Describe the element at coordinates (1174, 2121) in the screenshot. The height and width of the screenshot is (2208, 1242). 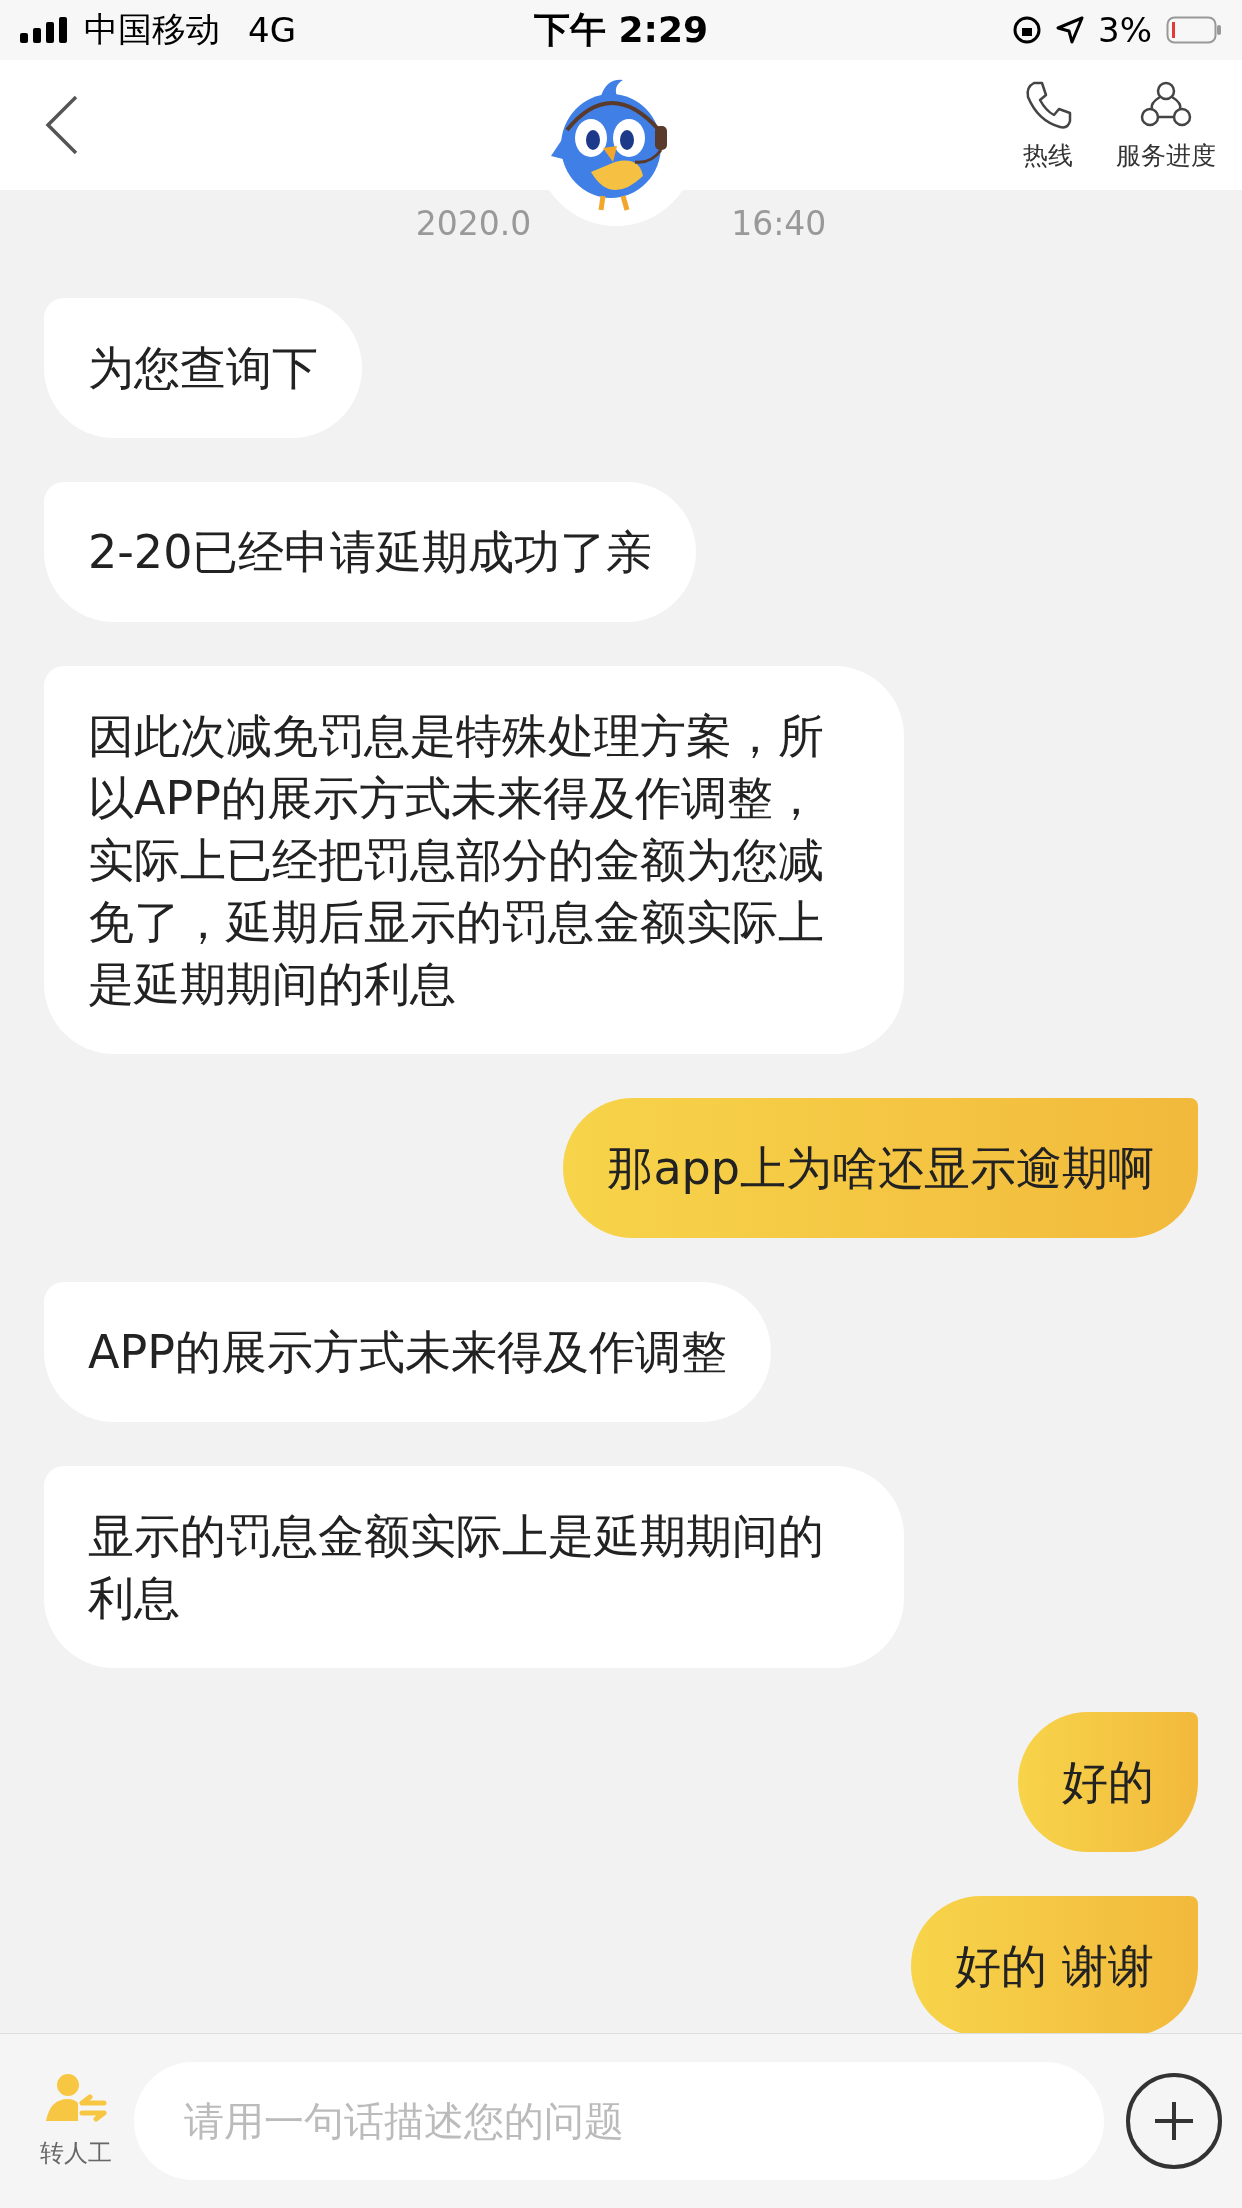
I see `add-button` at that location.